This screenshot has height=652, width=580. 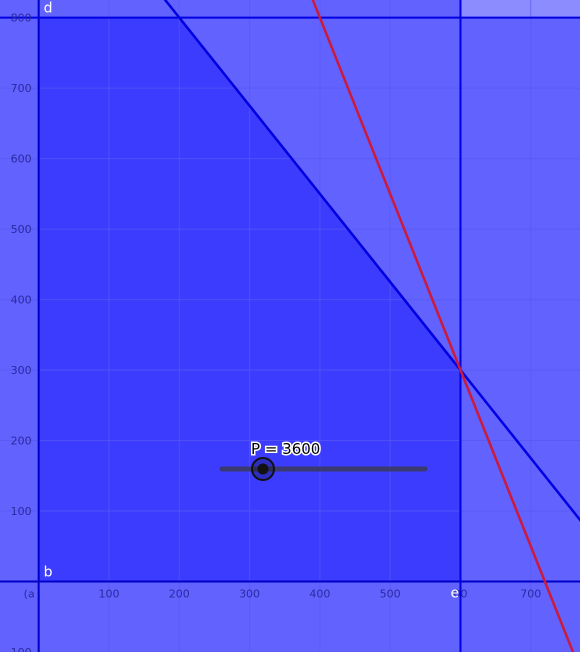 I want to click on y-tick-label: 100, so click(x=21, y=511).